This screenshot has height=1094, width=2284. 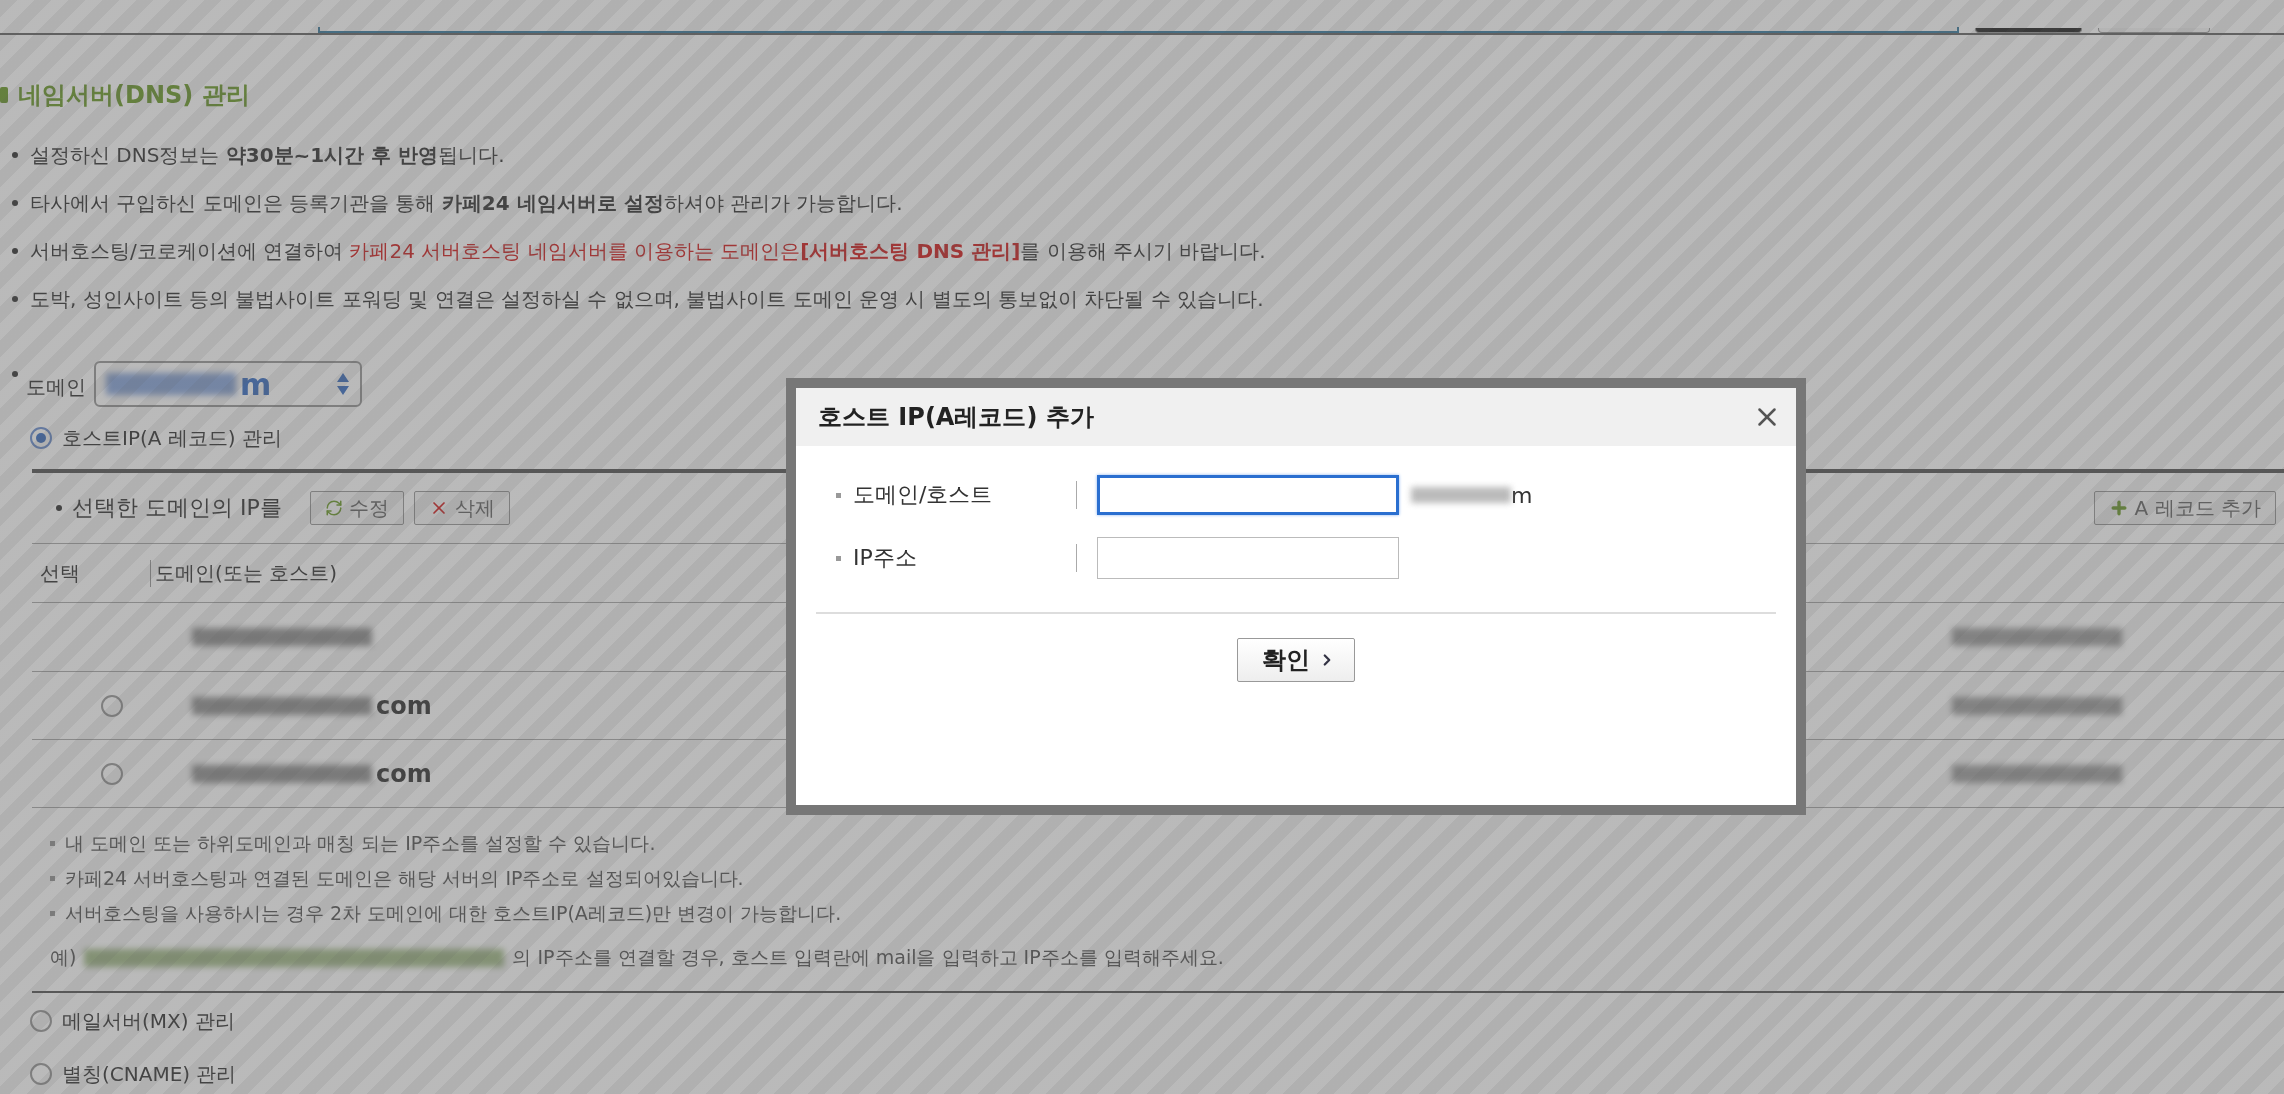 I want to click on field-label: 도메인/호스트, so click(x=923, y=495).